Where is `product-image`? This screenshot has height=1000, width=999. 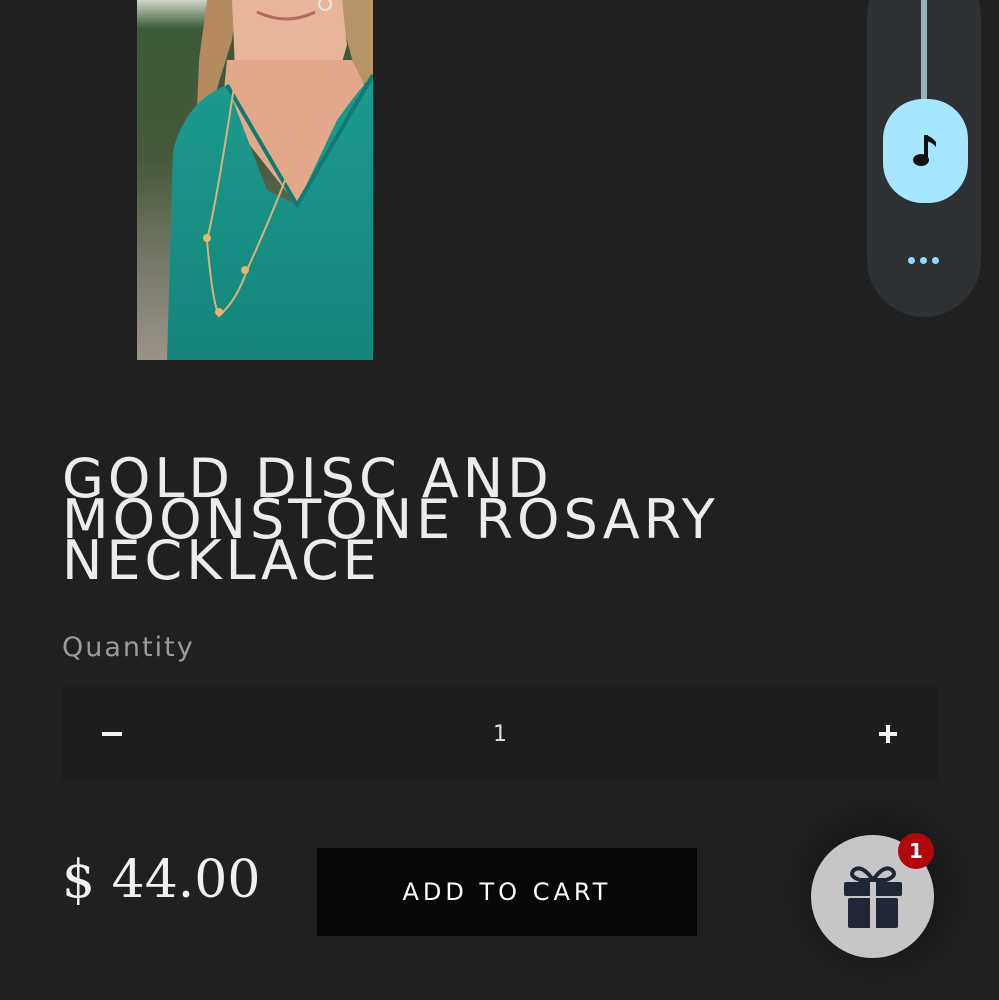
product-image is located at coordinates (255, 180).